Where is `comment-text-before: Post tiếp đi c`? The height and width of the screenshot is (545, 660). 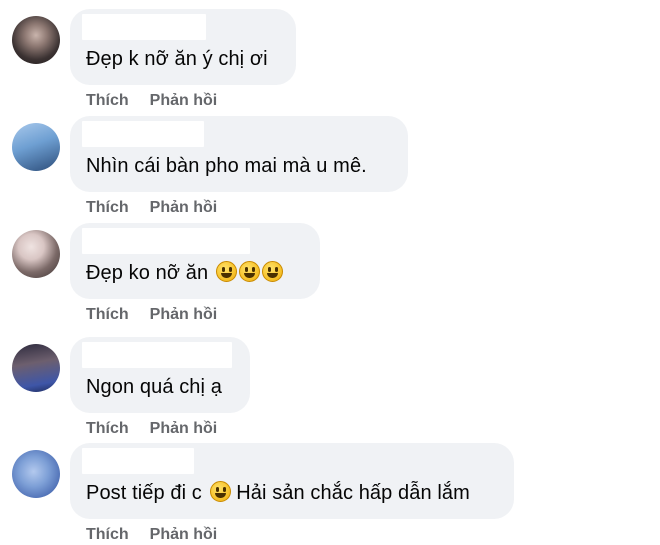
comment-text-before: Post tiếp đi c is located at coordinates (144, 493).